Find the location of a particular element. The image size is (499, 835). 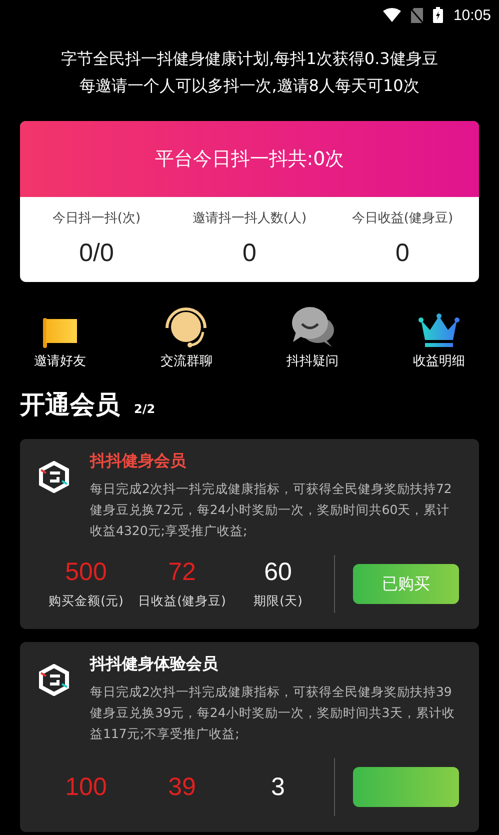

shortcut-button: 交流群聊 is located at coordinates (186, 336).